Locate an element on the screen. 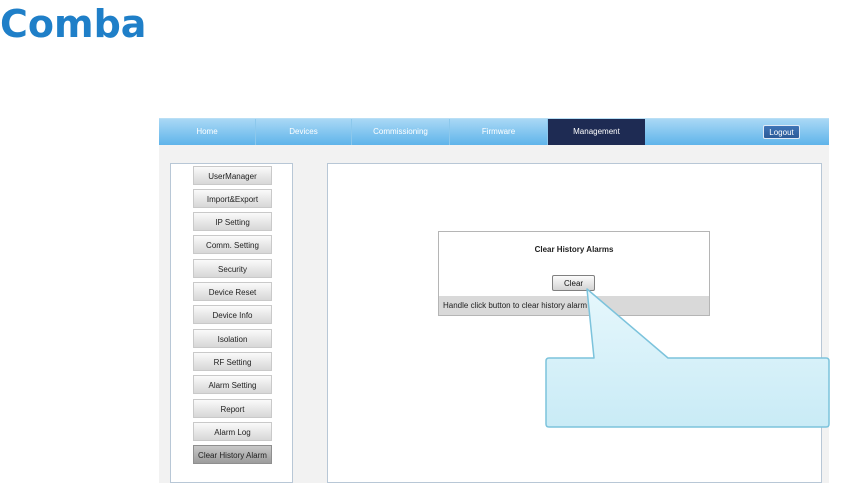 This screenshot has width=845, height=483. sidebar-item-ip-setting: IP Setting is located at coordinates (232, 221).